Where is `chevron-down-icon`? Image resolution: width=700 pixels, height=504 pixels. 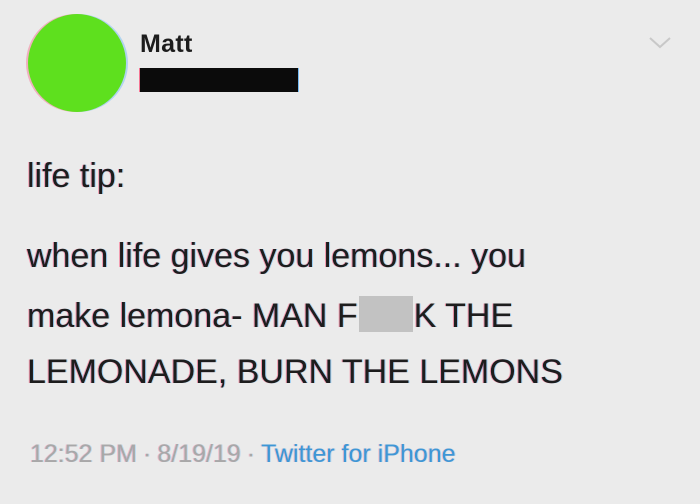 chevron-down-icon is located at coordinates (660, 43).